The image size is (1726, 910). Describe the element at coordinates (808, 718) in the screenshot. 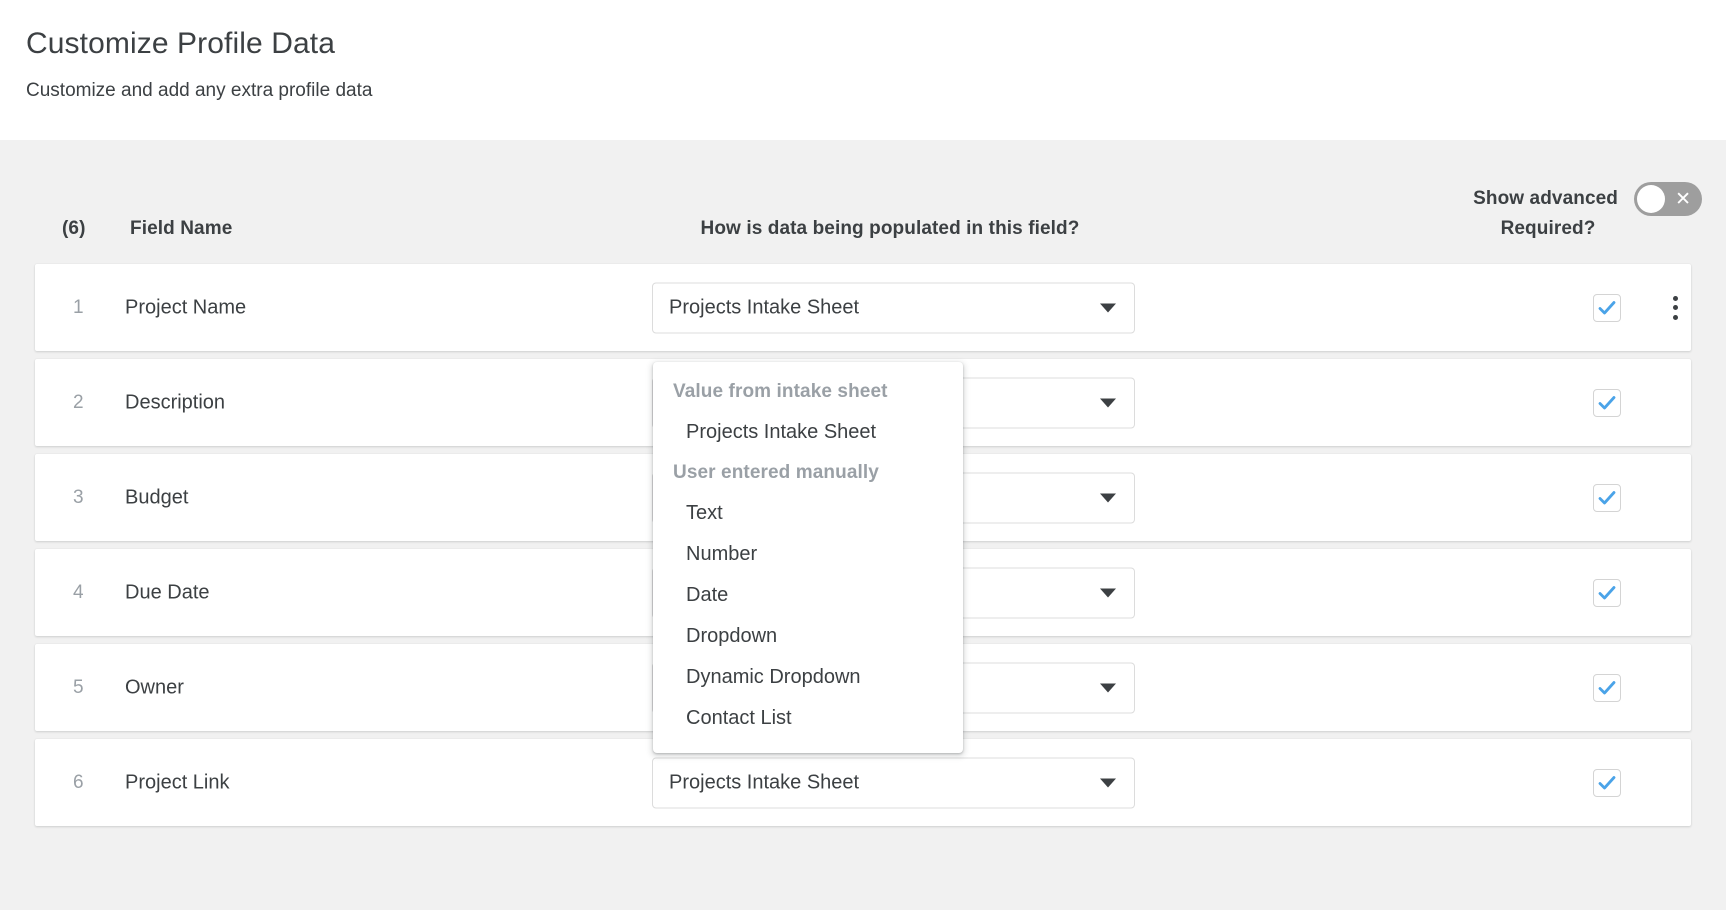

I see `menu-item-contact-list: Contact List` at that location.